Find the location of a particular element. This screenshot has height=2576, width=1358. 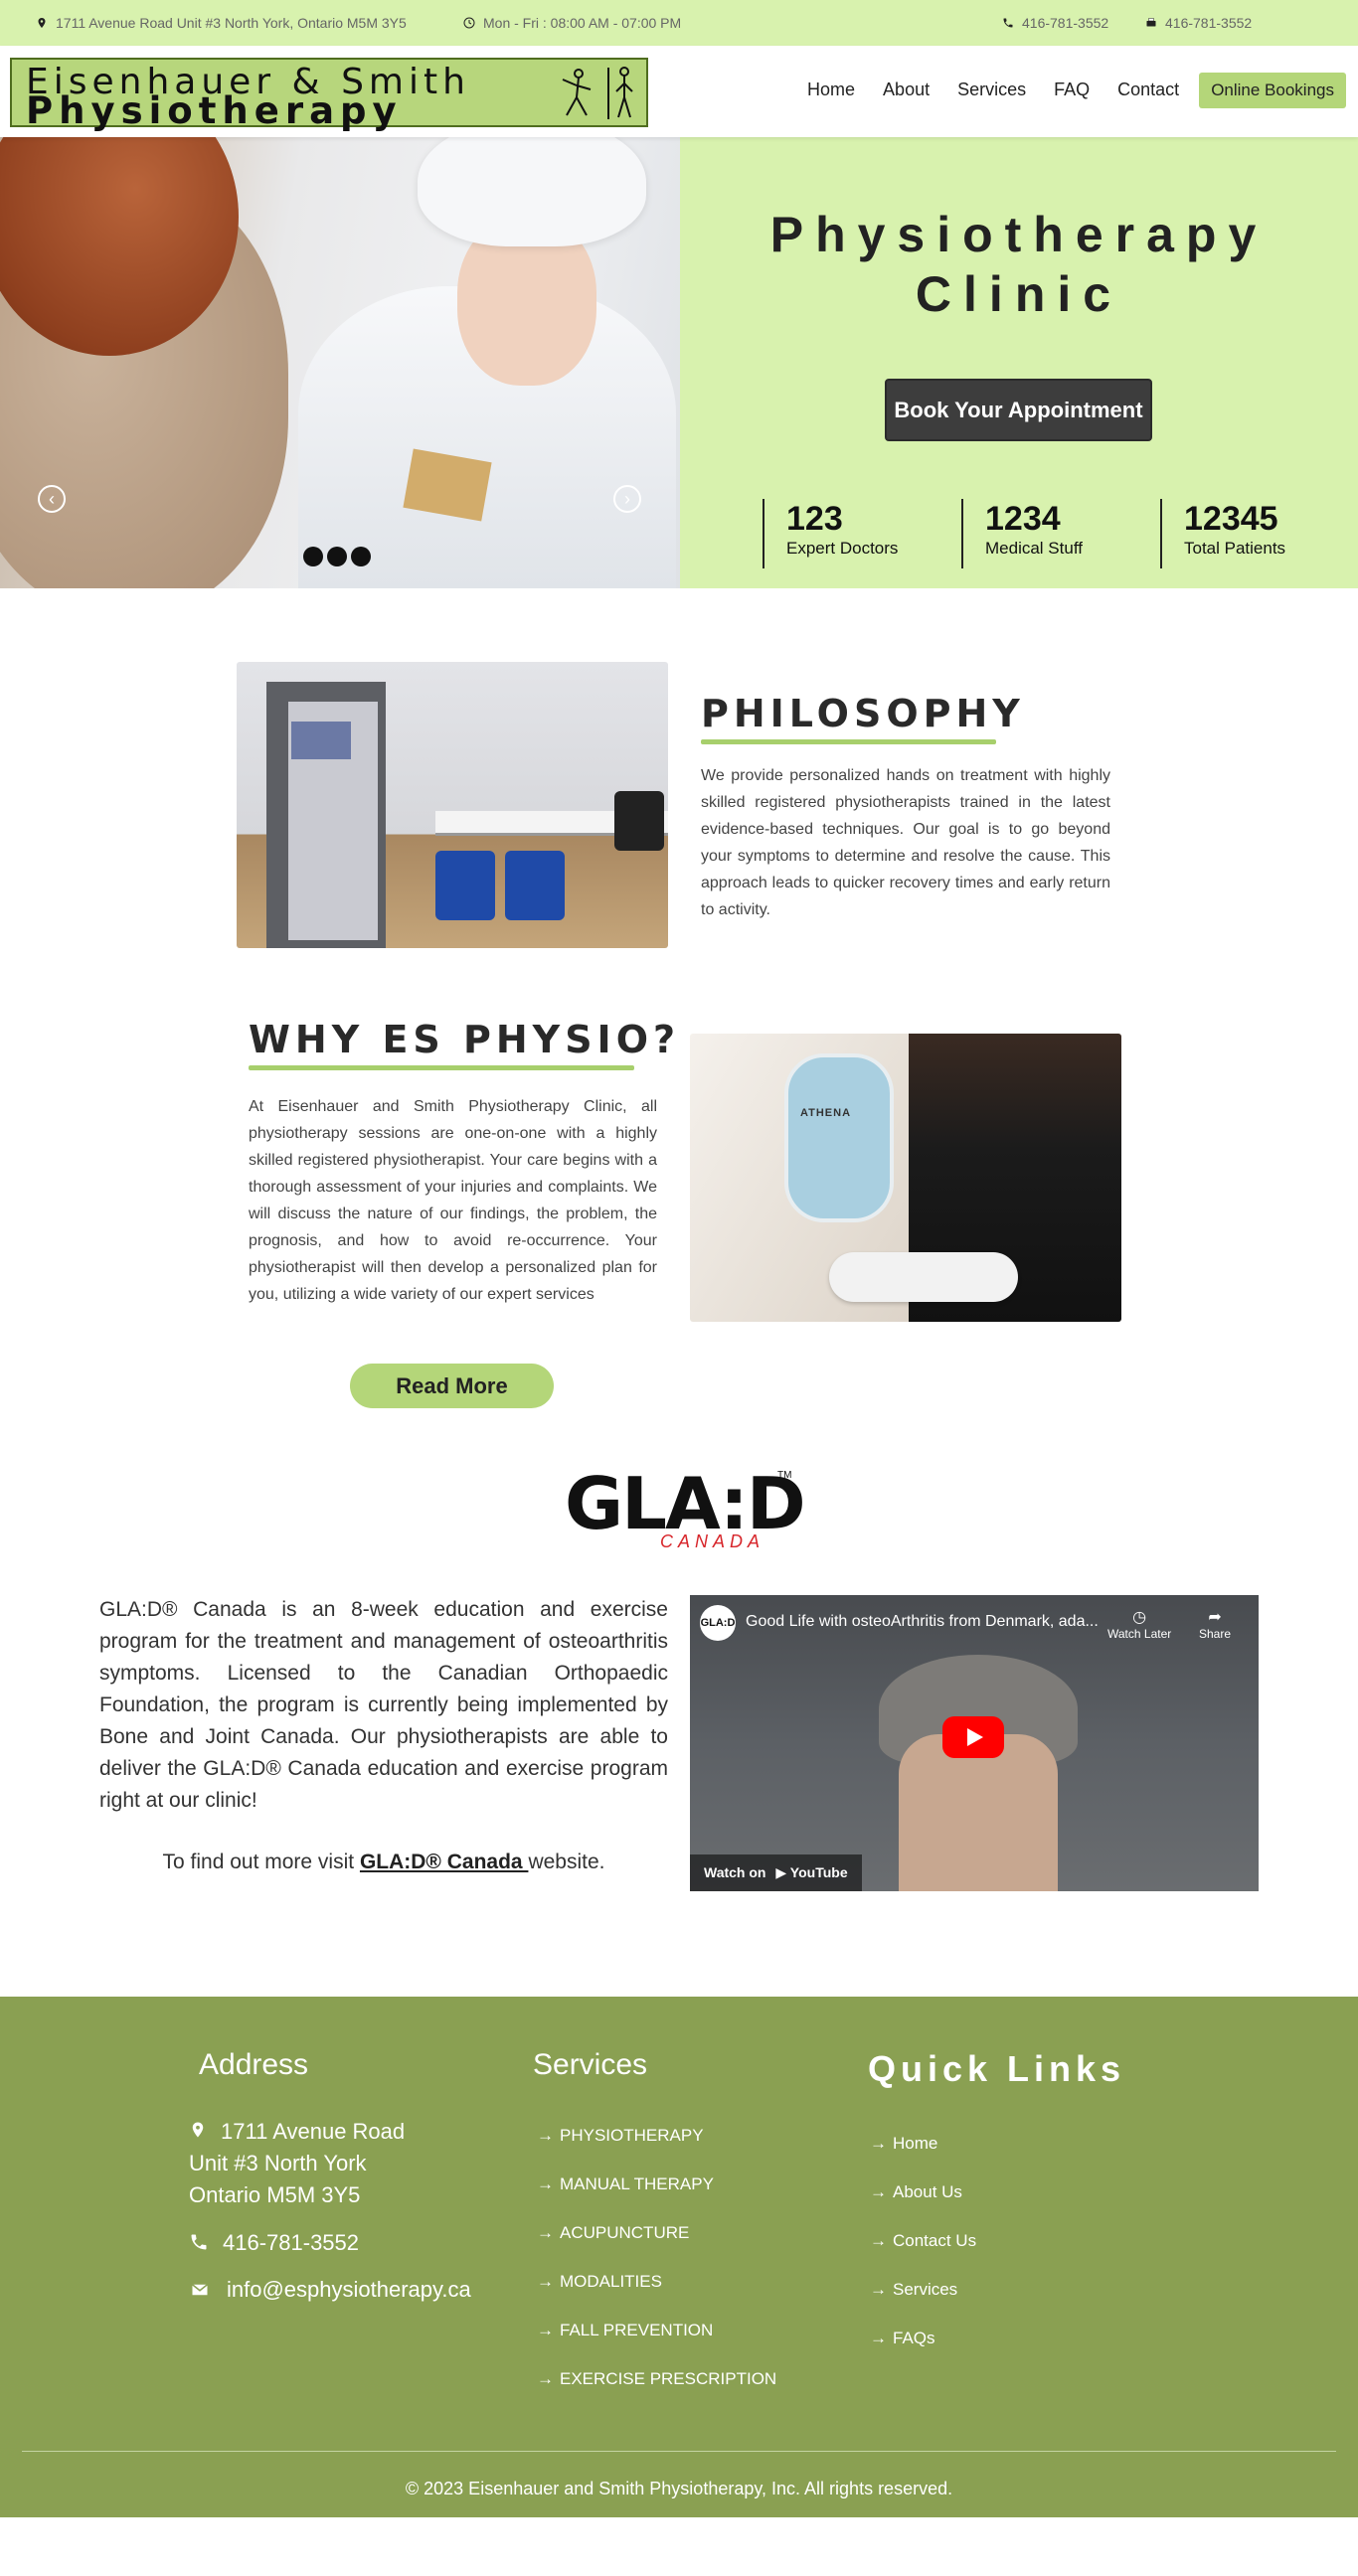

phone-icon is located at coordinates (1008, 23).